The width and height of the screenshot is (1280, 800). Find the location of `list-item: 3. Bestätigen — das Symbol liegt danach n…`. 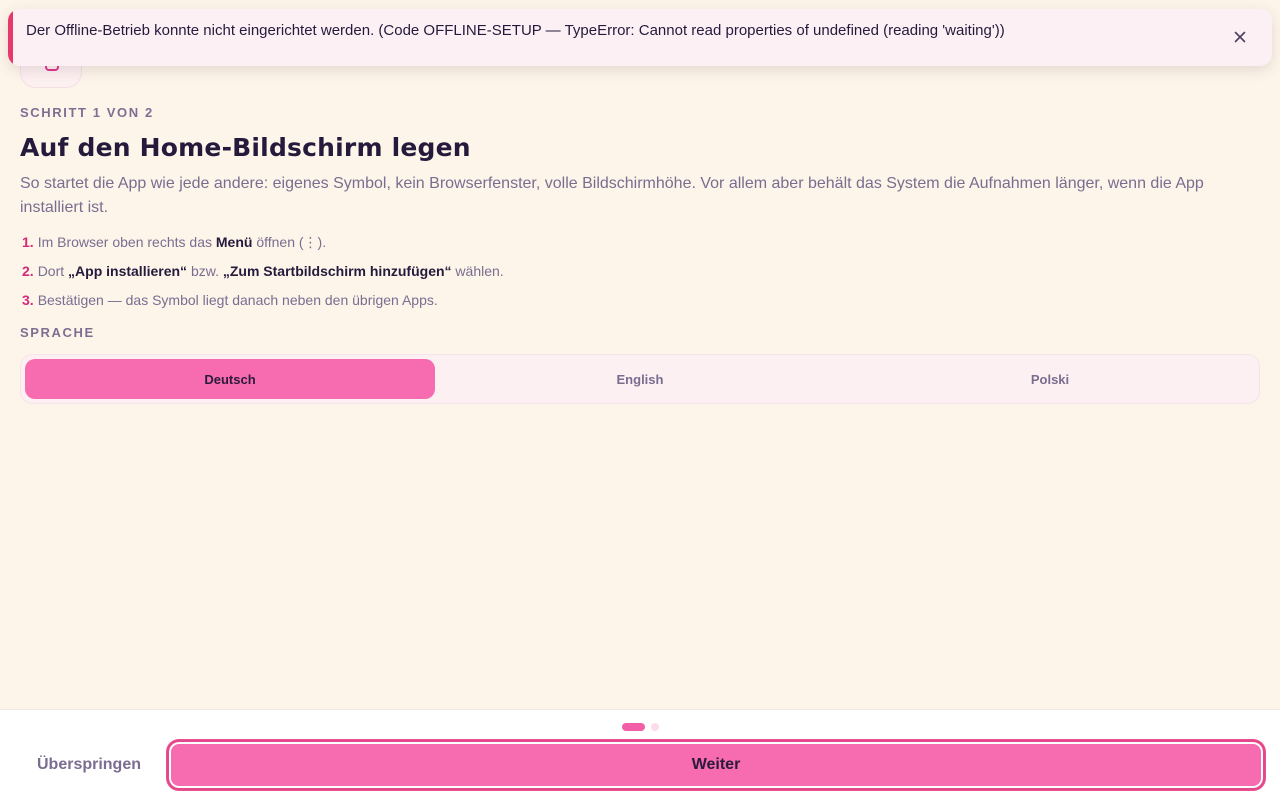

list-item: 3. Bestätigen — das Symbol liegt danach n… is located at coordinates (263, 300).